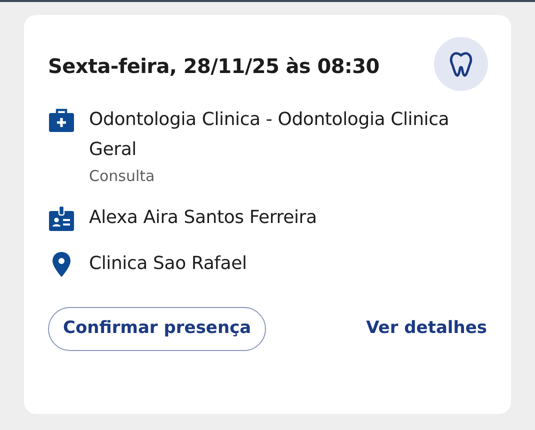 The height and width of the screenshot is (430, 535). What do you see at coordinates (157, 328) in the screenshot?
I see `confirm-button: Confirmar presença` at bounding box center [157, 328].